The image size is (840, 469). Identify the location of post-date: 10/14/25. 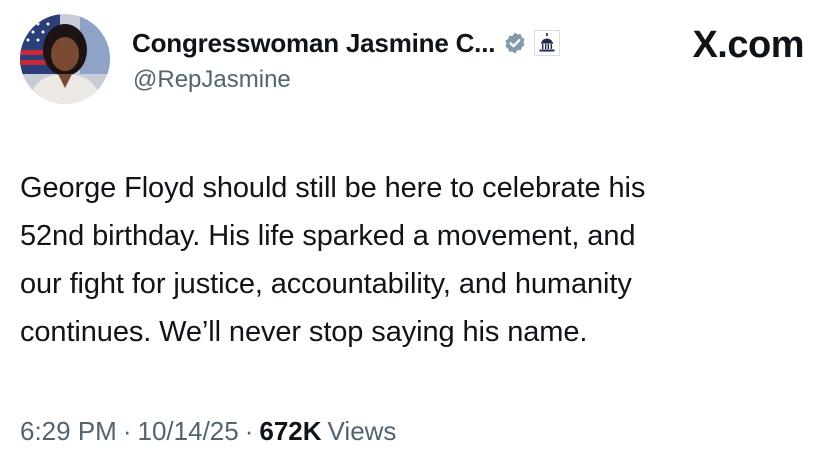
(188, 431).